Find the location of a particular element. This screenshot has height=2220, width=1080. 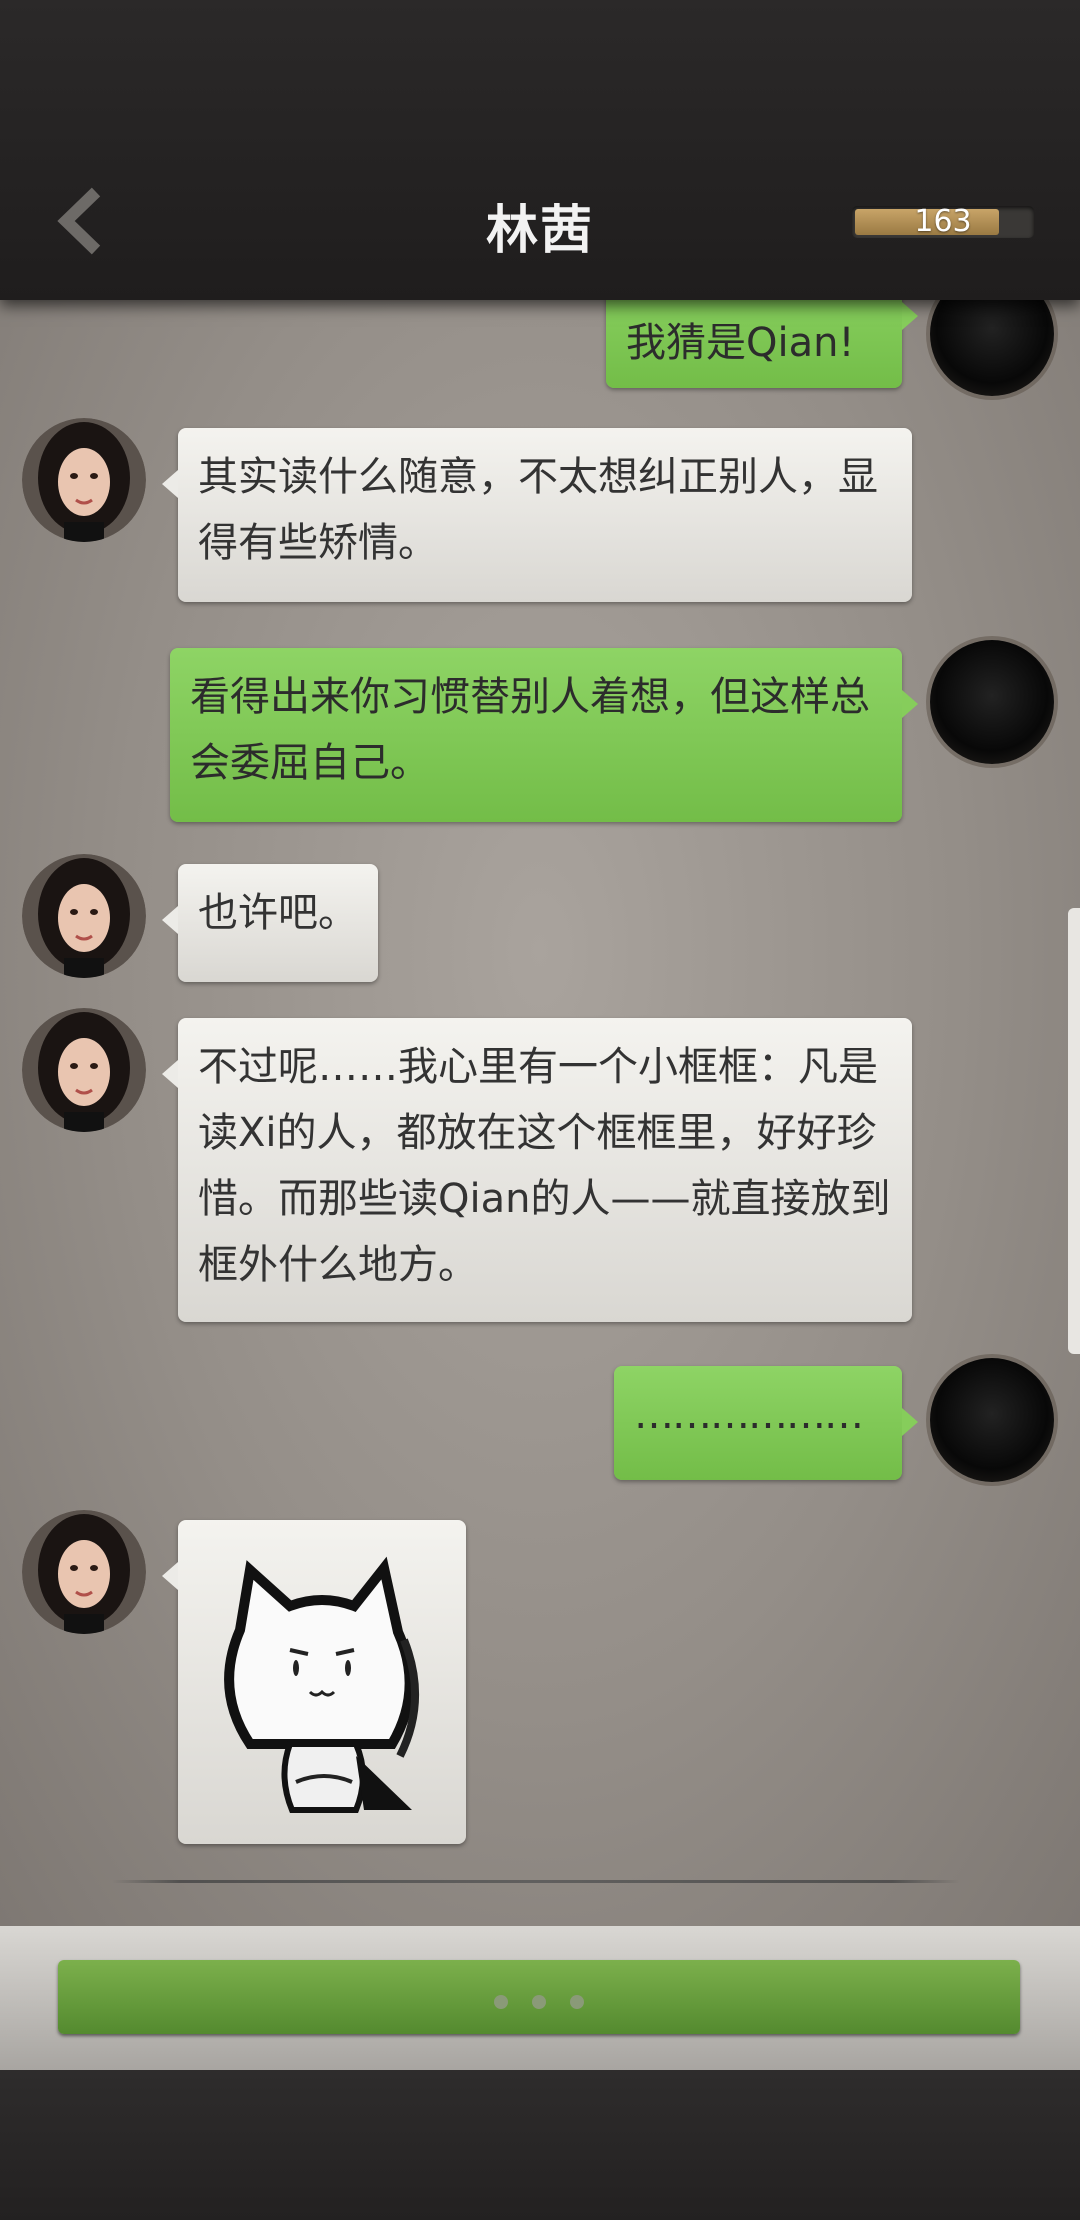

divider is located at coordinates (536, 1881).